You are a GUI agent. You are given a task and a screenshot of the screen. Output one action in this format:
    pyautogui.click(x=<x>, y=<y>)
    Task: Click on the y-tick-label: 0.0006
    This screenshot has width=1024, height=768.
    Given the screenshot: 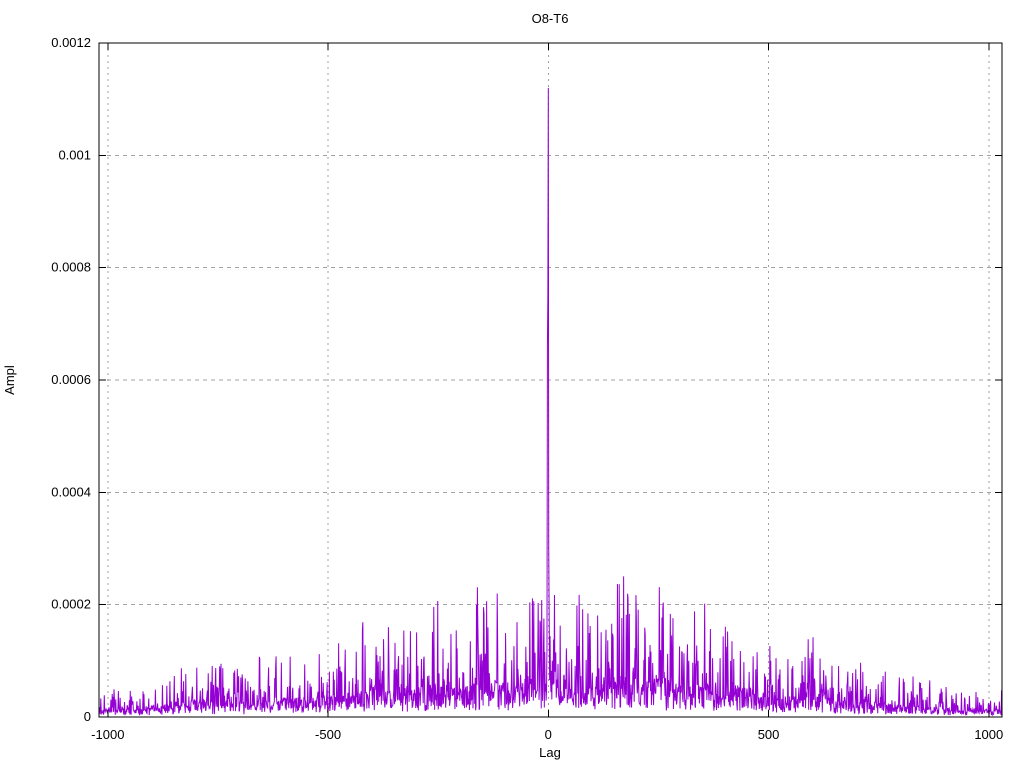 What is the action you would take?
    pyautogui.click(x=71, y=379)
    